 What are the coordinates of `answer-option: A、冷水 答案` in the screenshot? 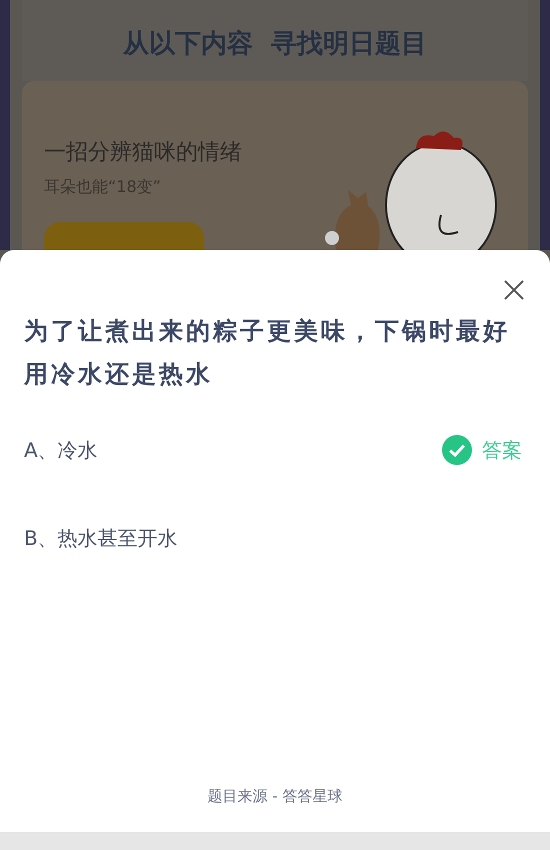 It's located at (275, 450).